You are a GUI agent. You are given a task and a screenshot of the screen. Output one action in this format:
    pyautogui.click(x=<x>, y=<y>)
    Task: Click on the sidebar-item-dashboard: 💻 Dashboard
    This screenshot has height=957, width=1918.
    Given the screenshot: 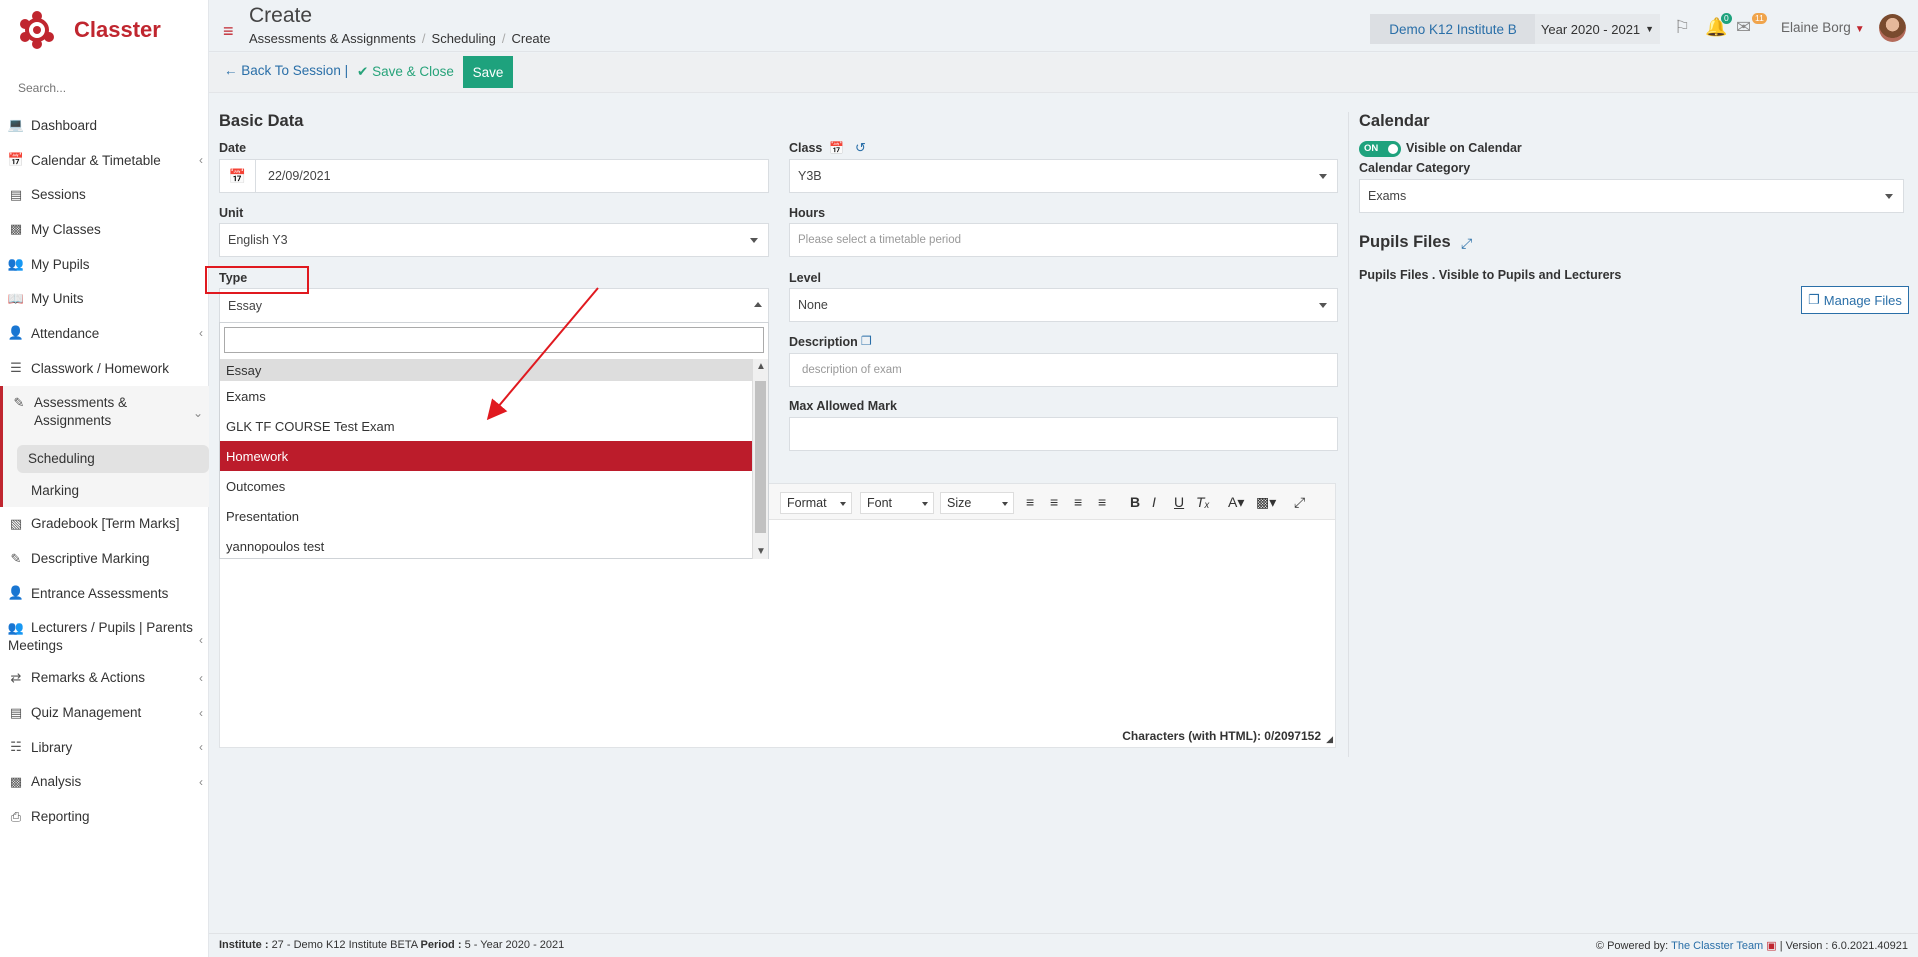 What is the action you would take?
    pyautogui.click(x=104, y=125)
    